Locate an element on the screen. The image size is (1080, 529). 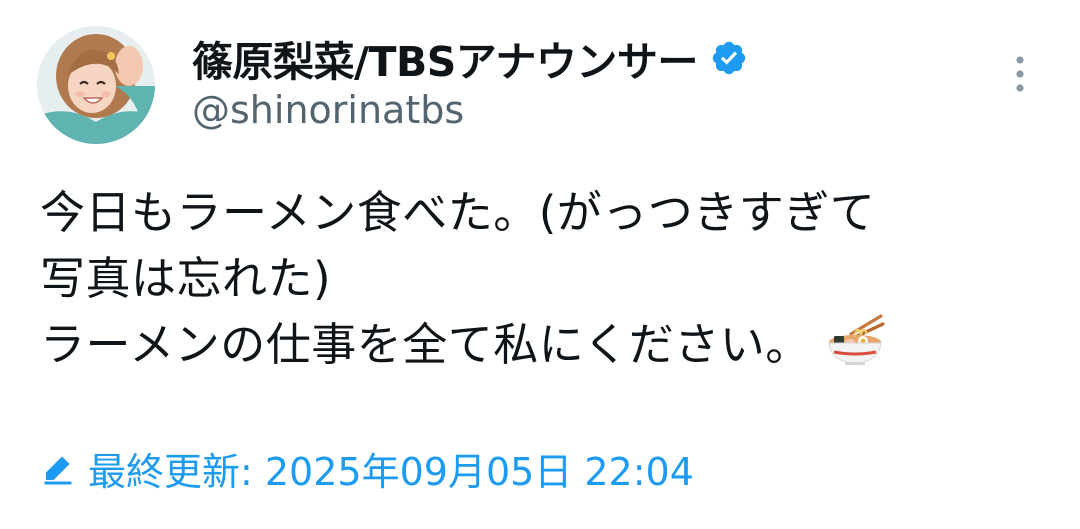
author-display-name: 篠原梨菜/TBSアナウンサー is located at coordinates (445, 58).